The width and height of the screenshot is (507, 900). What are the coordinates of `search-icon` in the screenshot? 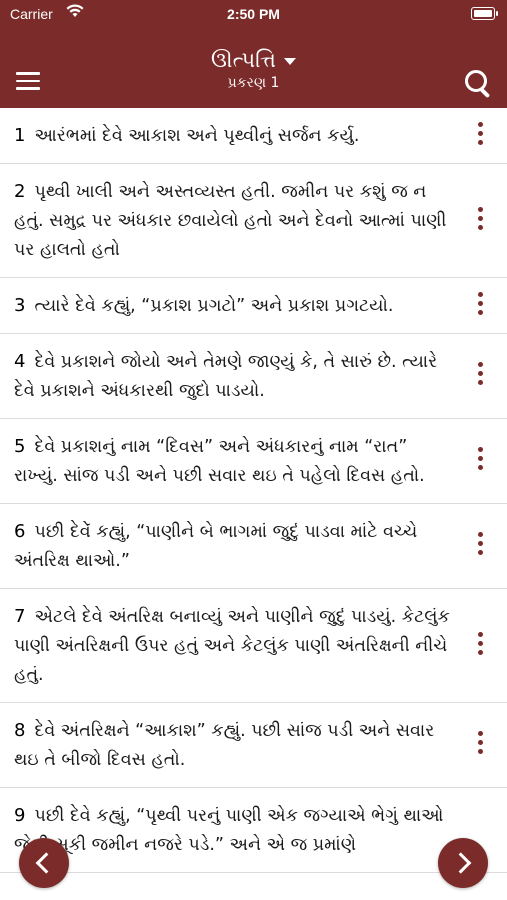 It's located at (478, 83).